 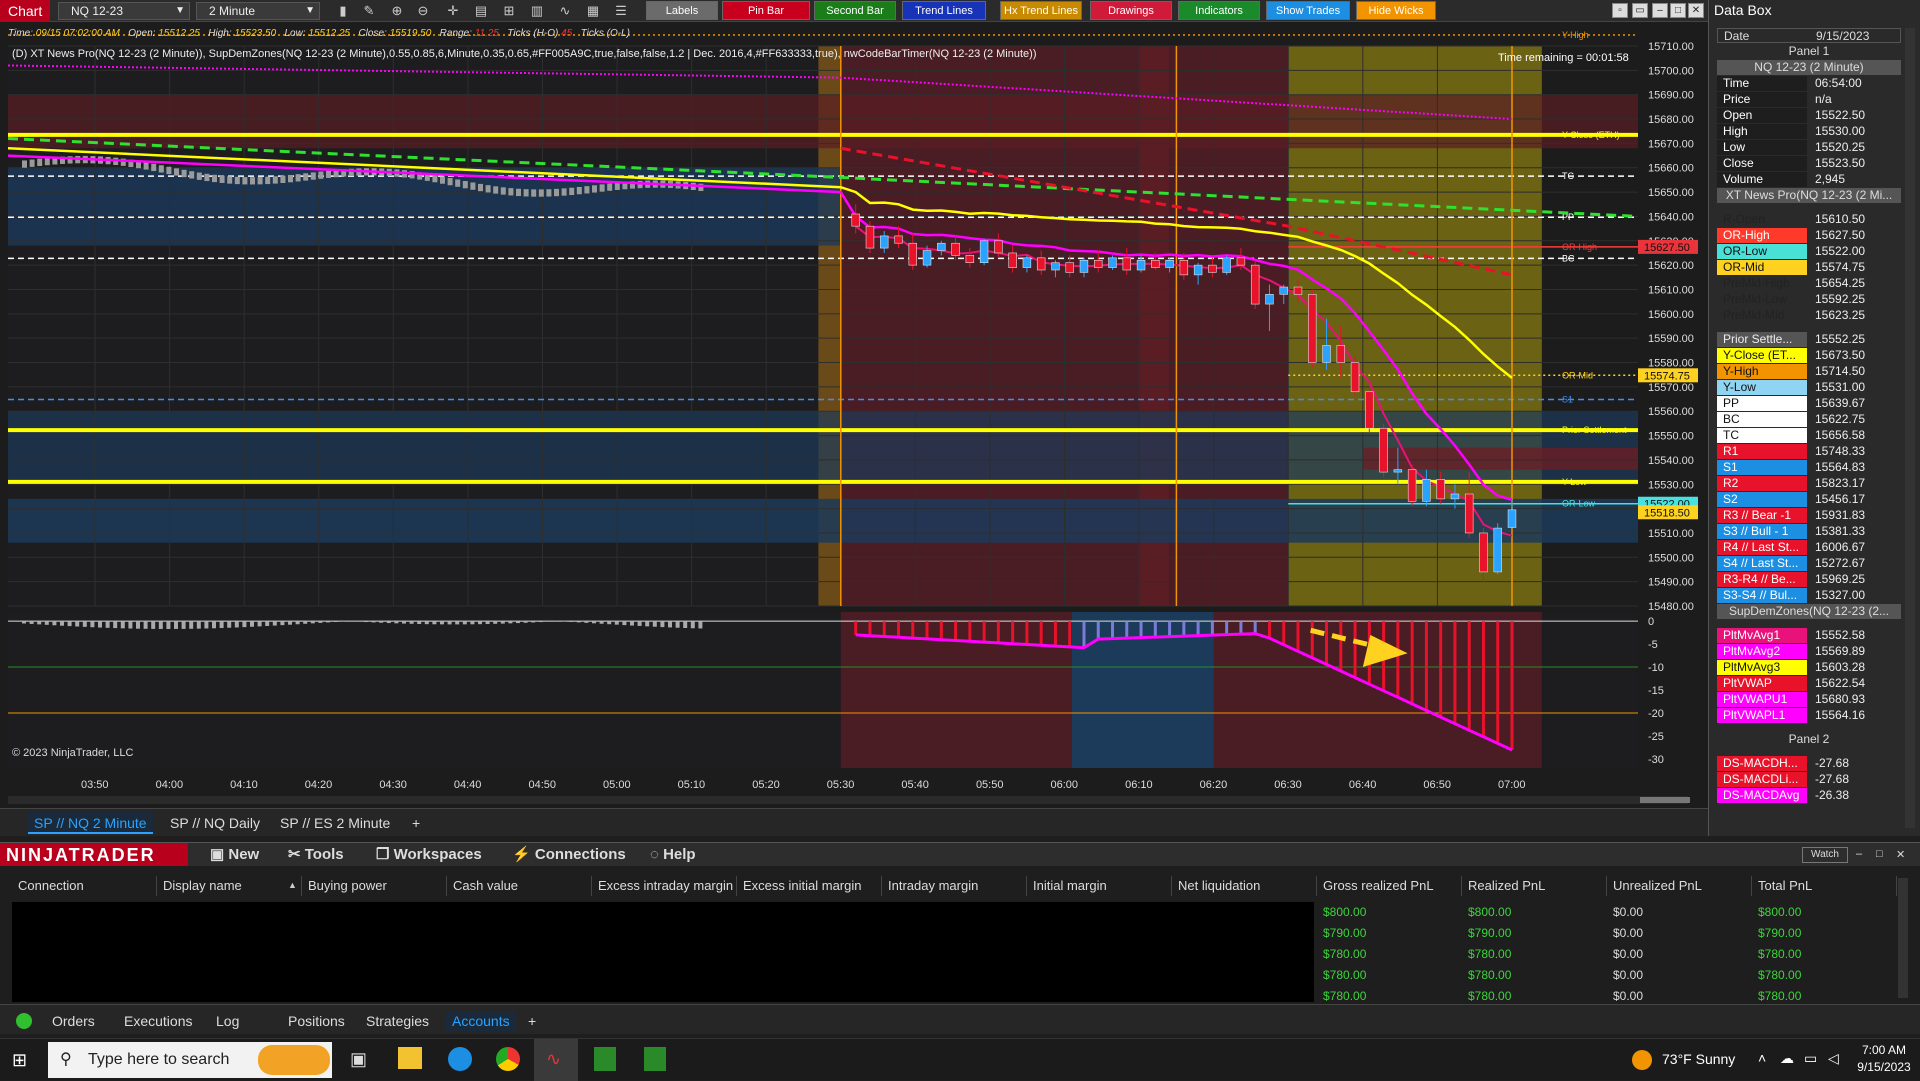 What do you see at coordinates (73, 1021) in the screenshot?
I see `tab-orders: Orders` at bounding box center [73, 1021].